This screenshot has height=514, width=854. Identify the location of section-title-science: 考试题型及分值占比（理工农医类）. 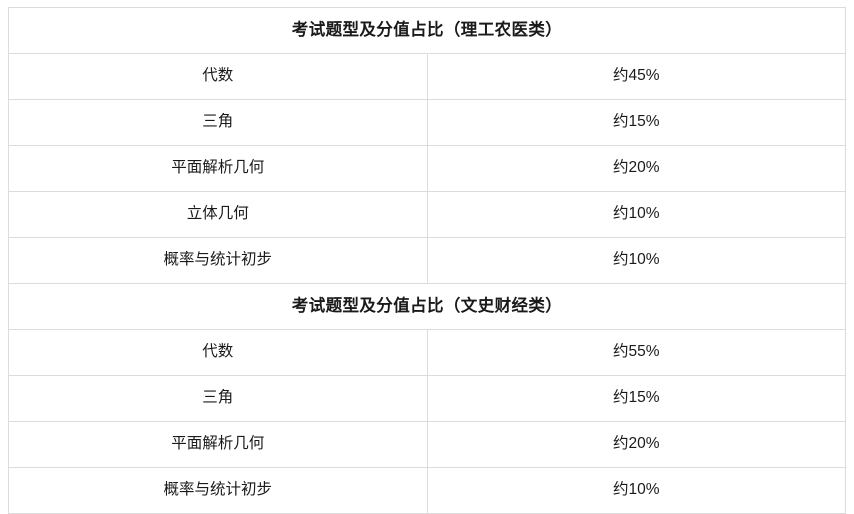
(427, 30).